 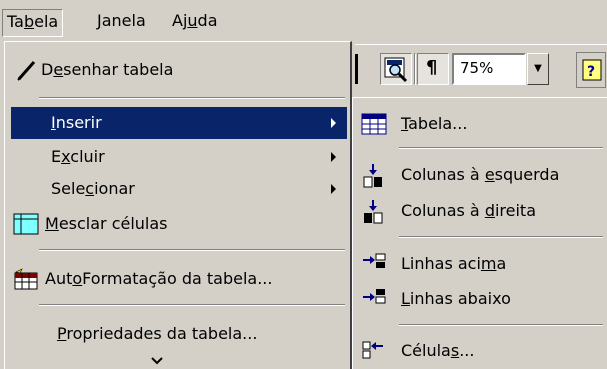 What do you see at coordinates (426, 350) in the screenshot?
I see `cells-pre: Célula` at bounding box center [426, 350].